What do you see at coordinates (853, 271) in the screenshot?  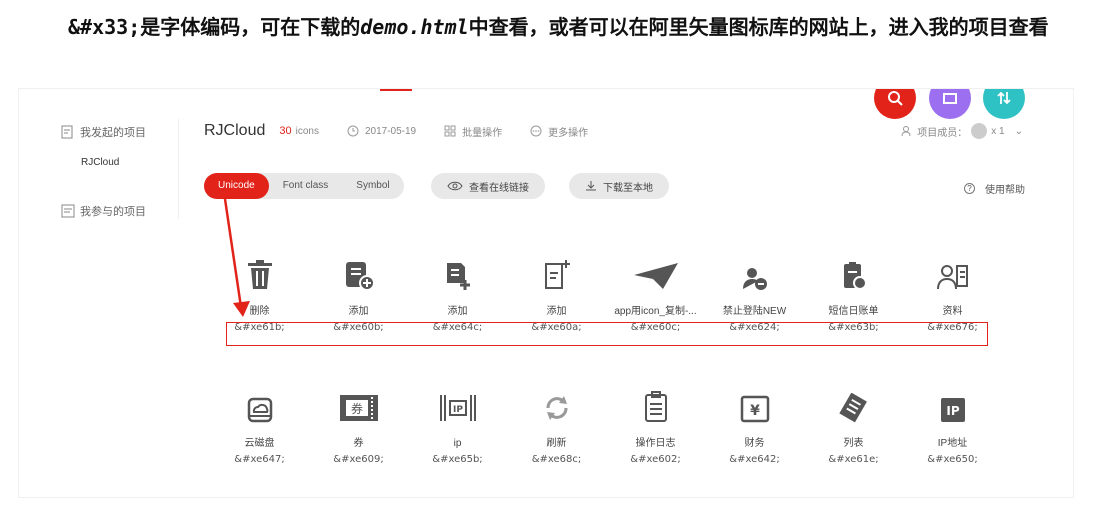 I see `sms-bill-icon` at bounding box center [853, 271].